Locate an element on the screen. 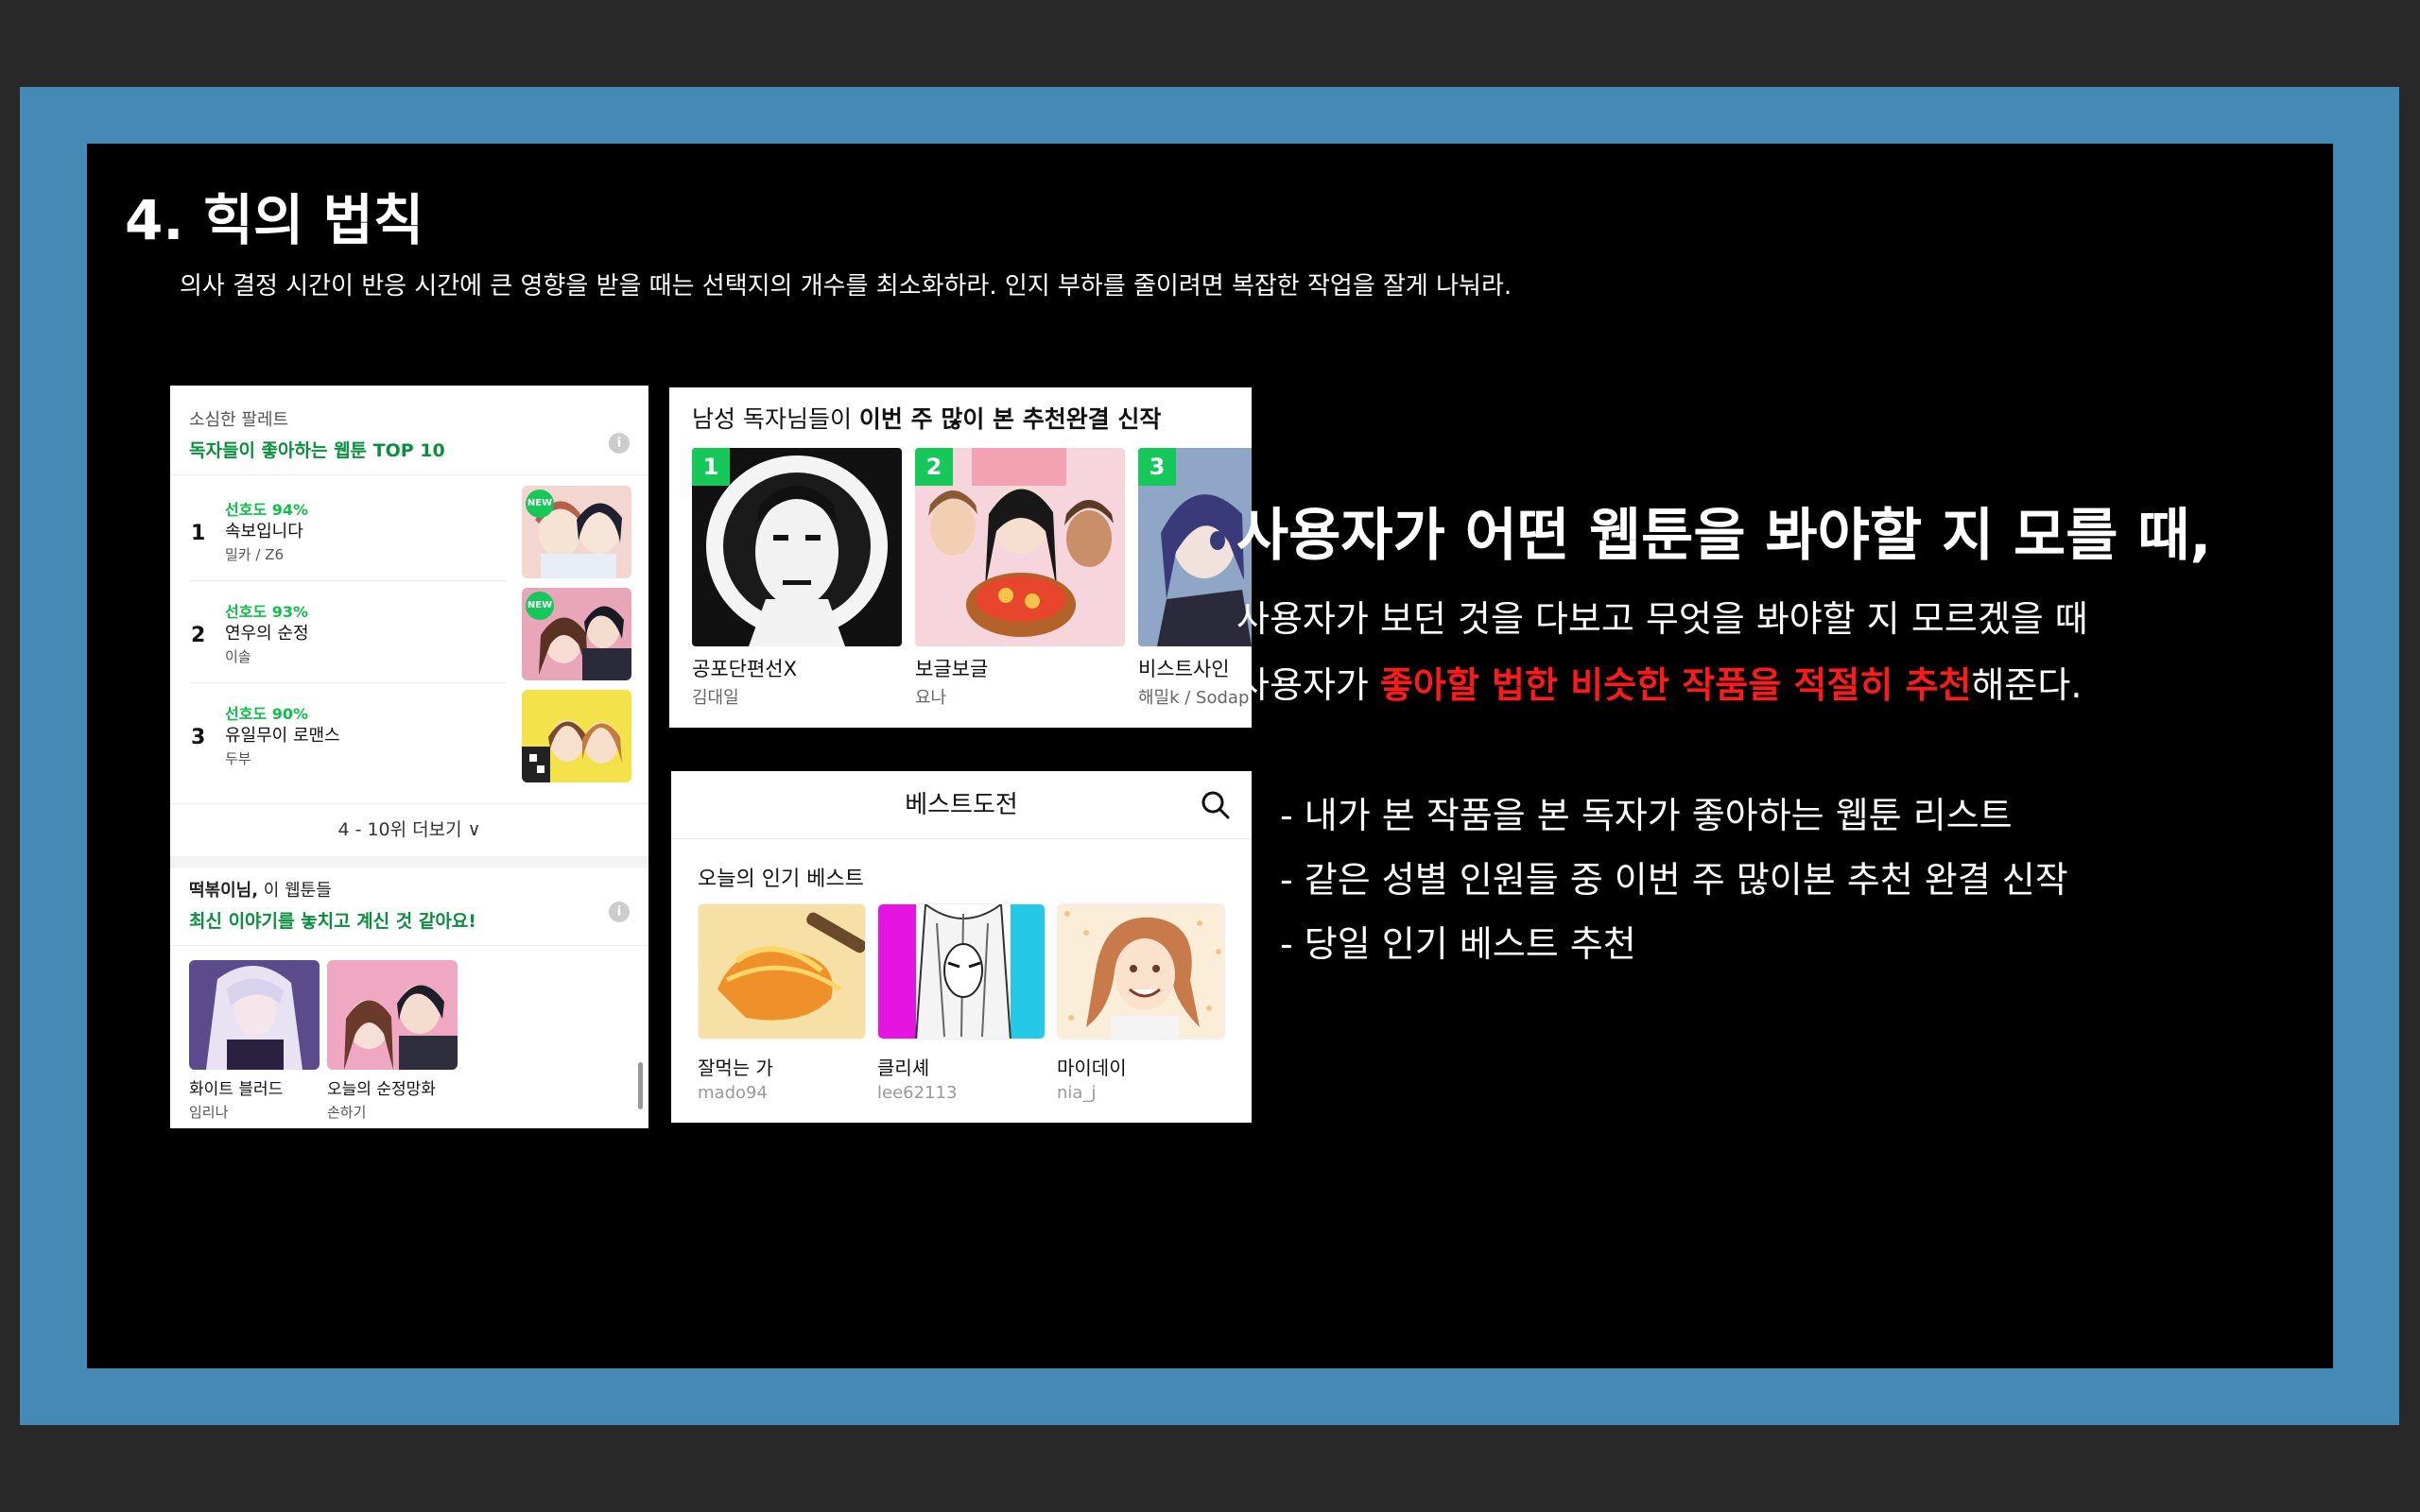 This screenshot has height=1512, width=2420. rank-badge: 1 is located at coordinates (711, 467).